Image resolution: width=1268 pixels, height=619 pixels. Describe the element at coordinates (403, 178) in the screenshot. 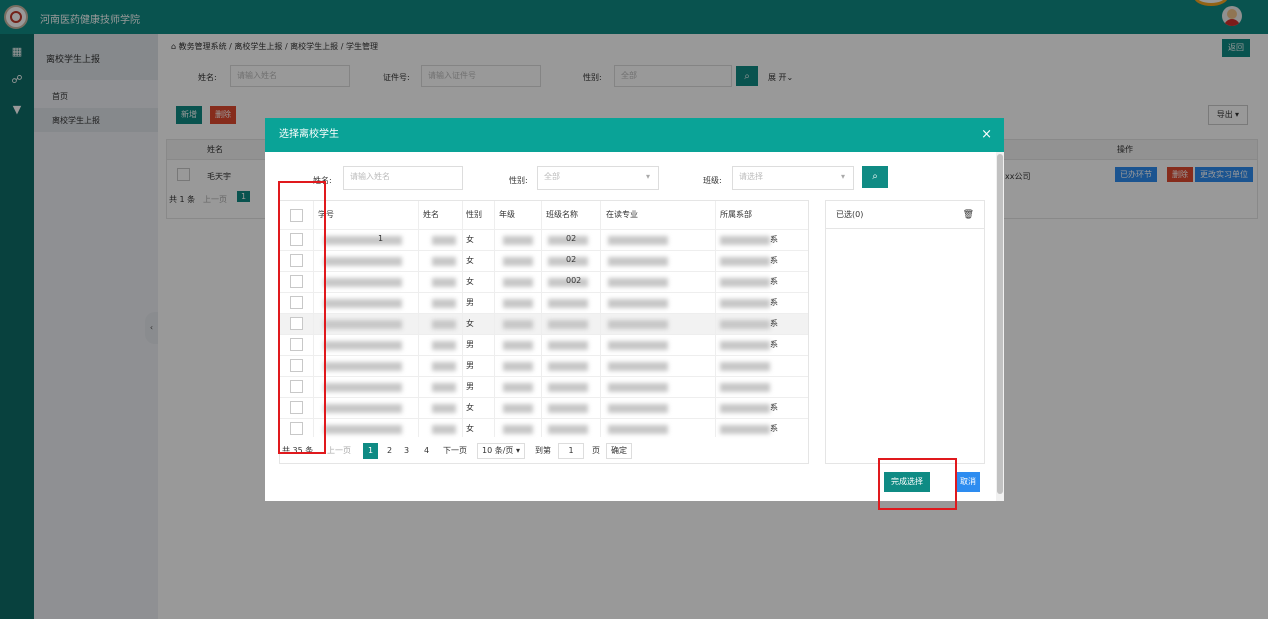

I see `dialog-name-input: 请输入姓名` at that location.